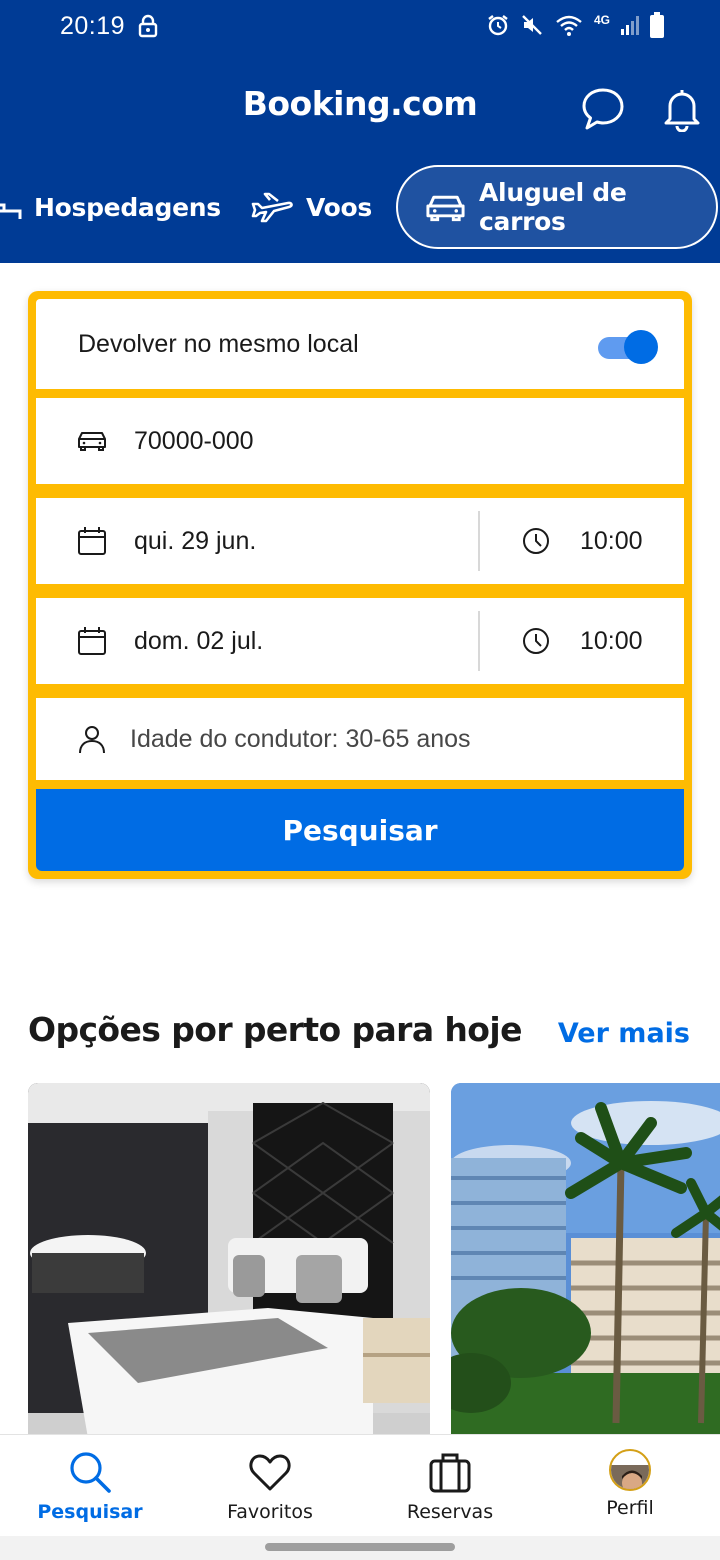  What do you see at coordinates (630, 25) in the screenshot?
I see `signal-icon` at bounding box center [630, 25].